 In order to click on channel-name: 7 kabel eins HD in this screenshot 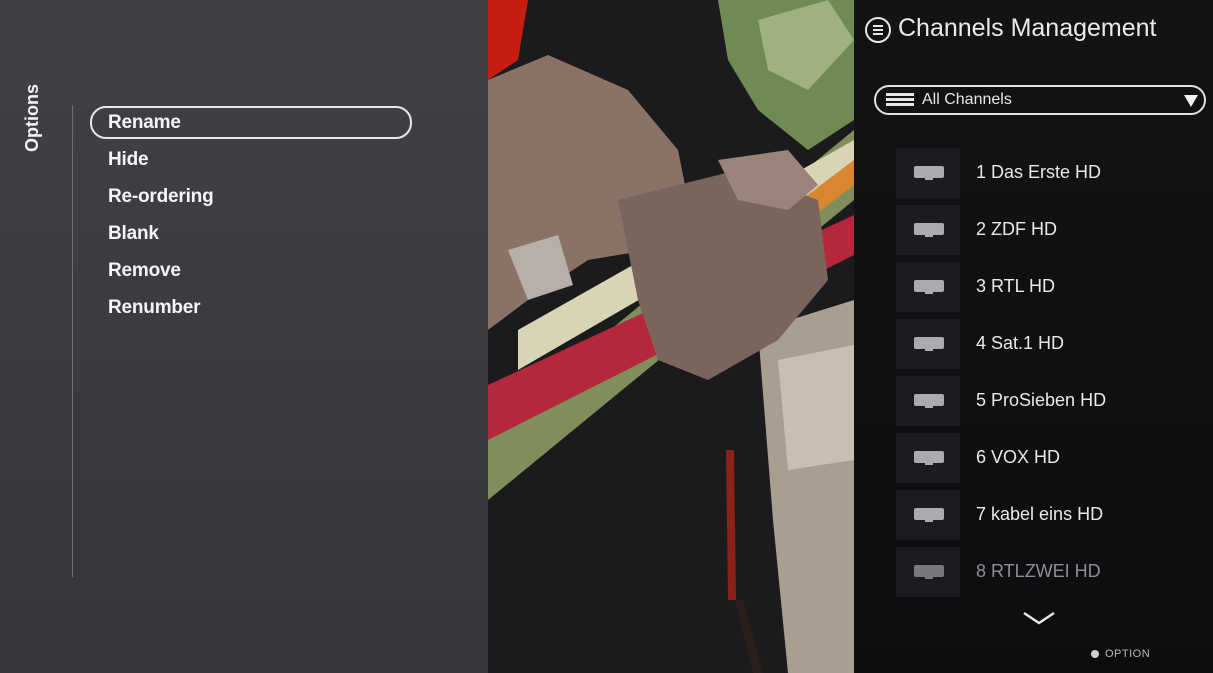, I will do `click(1040, 514)`.